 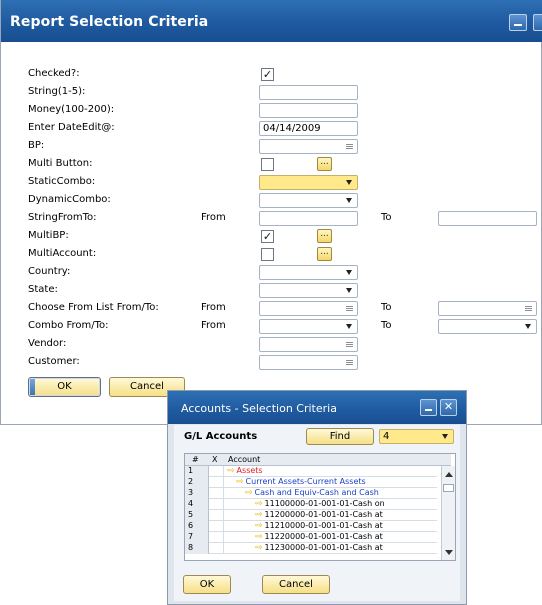 What do you see at coordinates (259, 408) in the screenshot?
I see `popup-title: Accounts - Selection Criteria` at bounding box center [259, 408].